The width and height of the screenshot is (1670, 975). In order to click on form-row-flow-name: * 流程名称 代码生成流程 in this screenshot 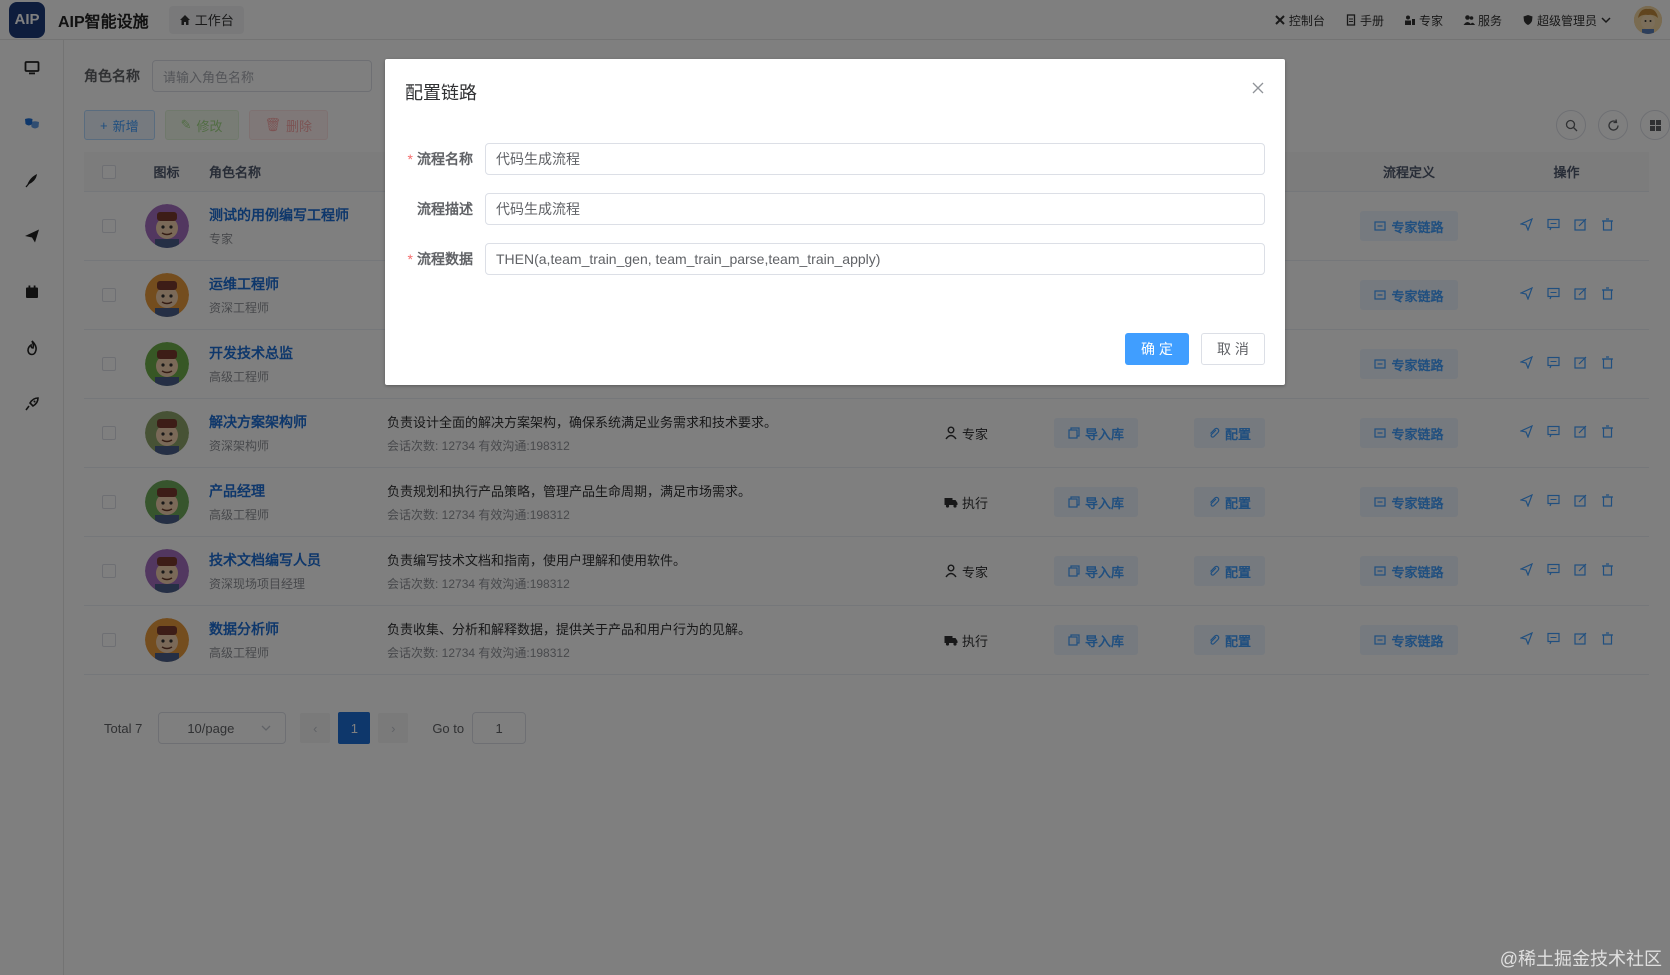, I will do `click(835, 159)`.